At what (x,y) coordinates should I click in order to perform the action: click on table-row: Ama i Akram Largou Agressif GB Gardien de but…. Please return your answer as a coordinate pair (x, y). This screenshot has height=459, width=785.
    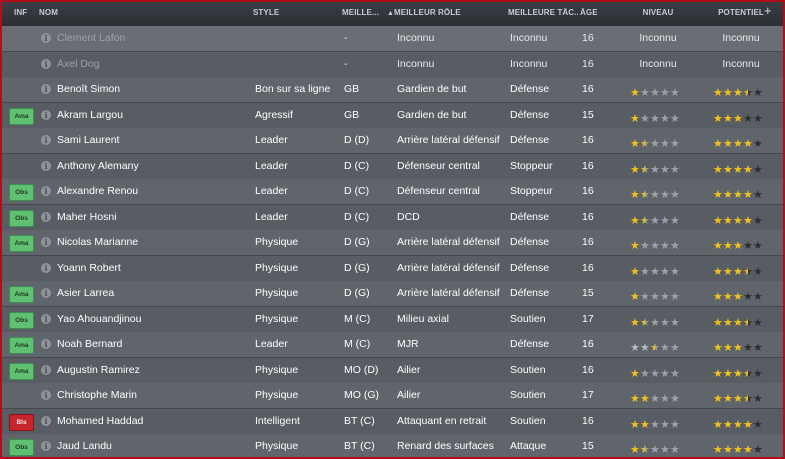
    Looking at the image, I should click on (392, 115).